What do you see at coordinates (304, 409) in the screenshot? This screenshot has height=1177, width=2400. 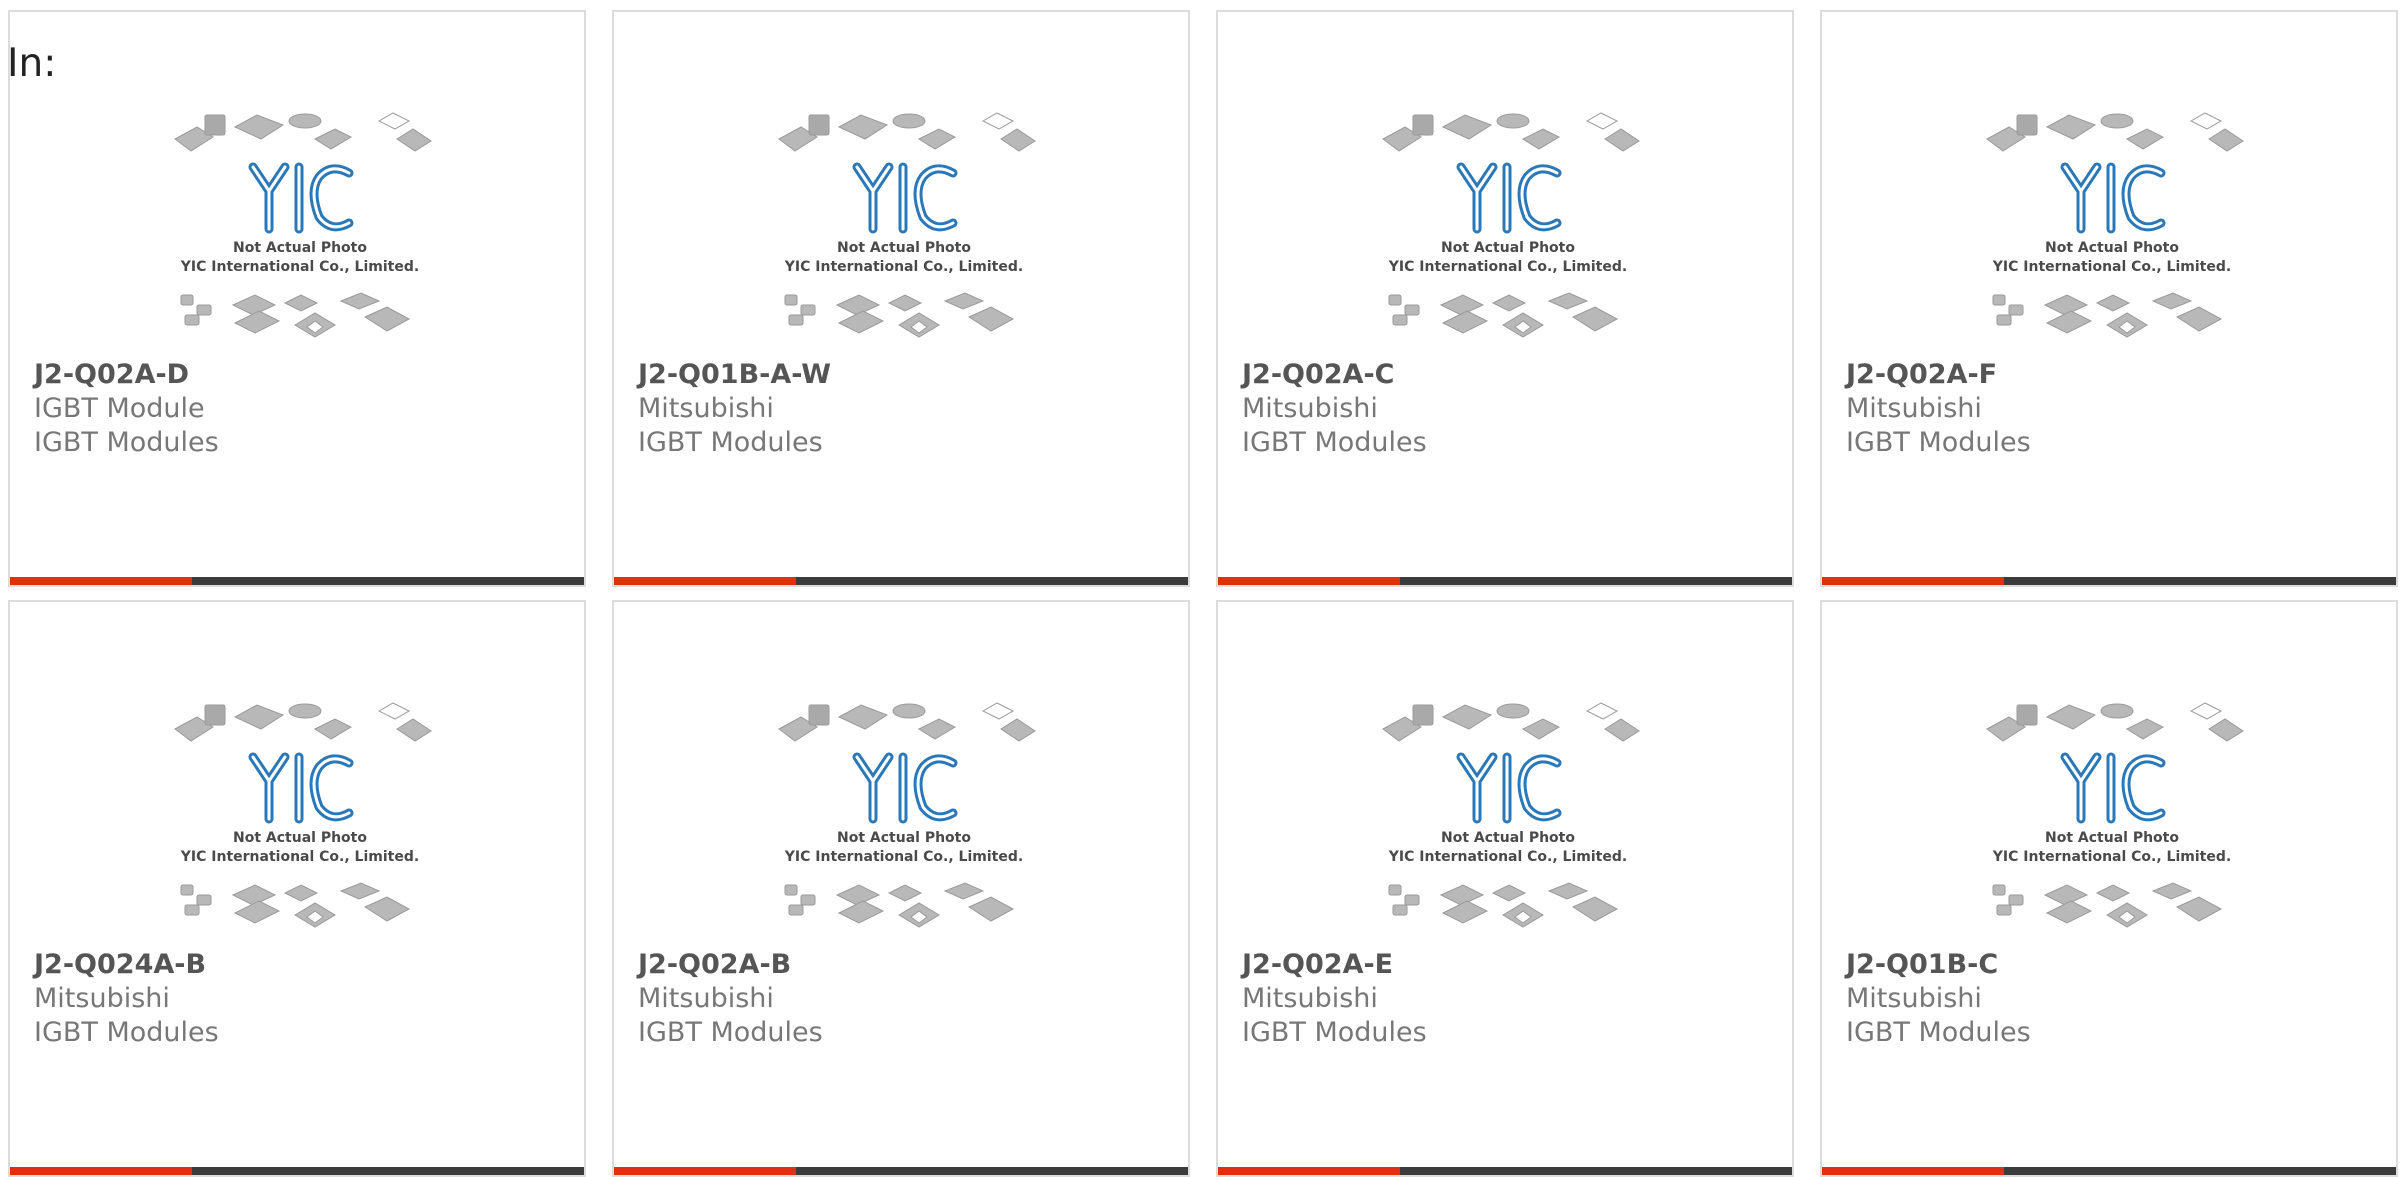 I see `product-info: J2-Q02A-D IGBT Module IGBT Modules` at bounding box center [304, 409].